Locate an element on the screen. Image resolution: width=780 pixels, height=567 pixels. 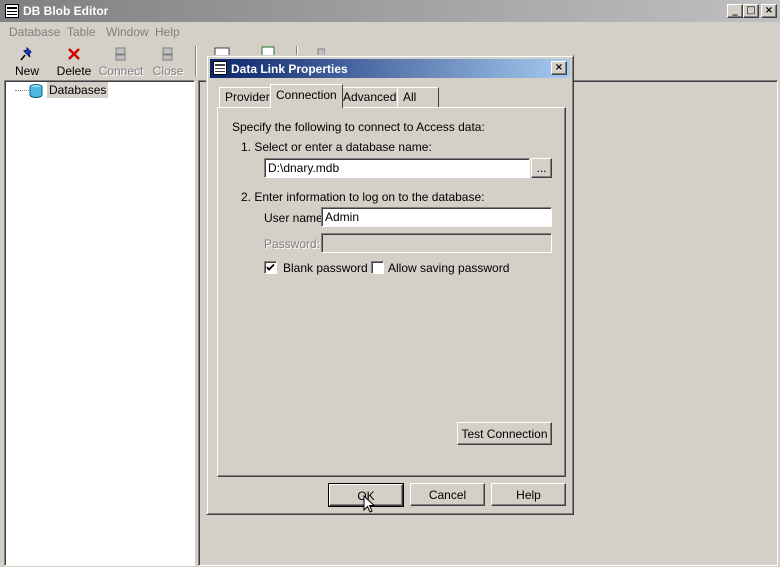
username-input is located at coordinates (436, 217).